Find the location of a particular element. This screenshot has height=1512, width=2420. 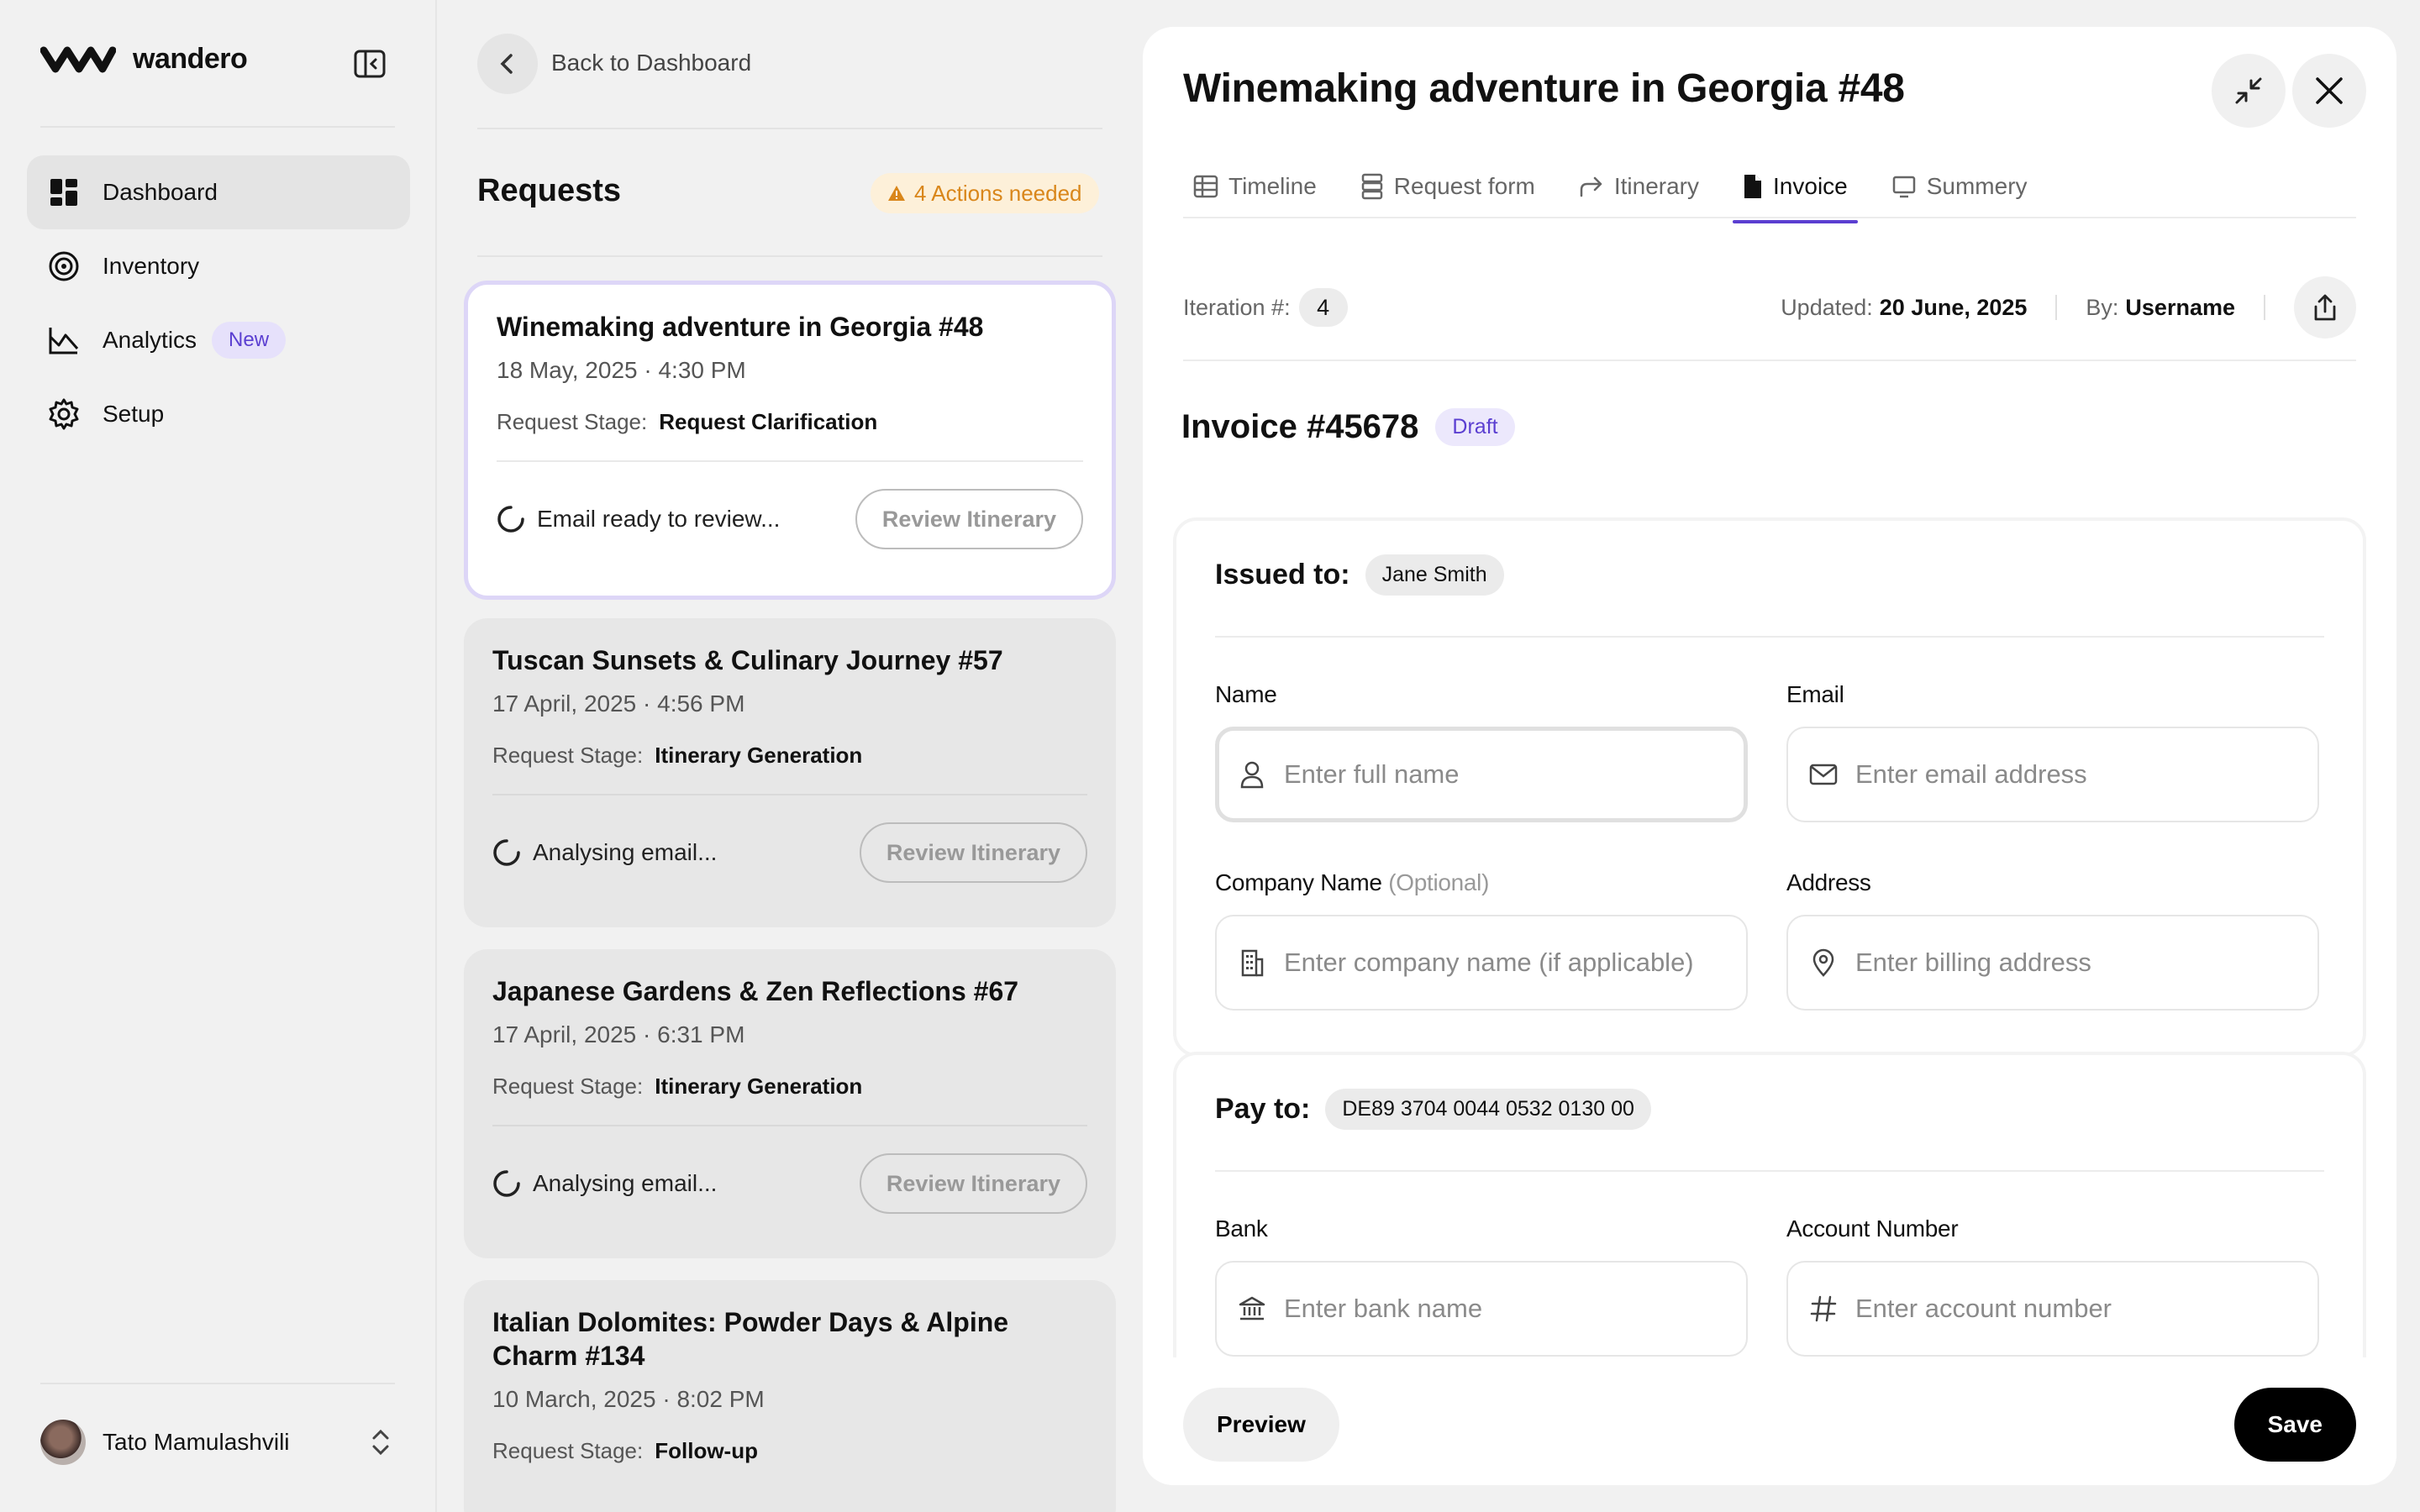

by-value: Username is located at coordinates (2180, 307).